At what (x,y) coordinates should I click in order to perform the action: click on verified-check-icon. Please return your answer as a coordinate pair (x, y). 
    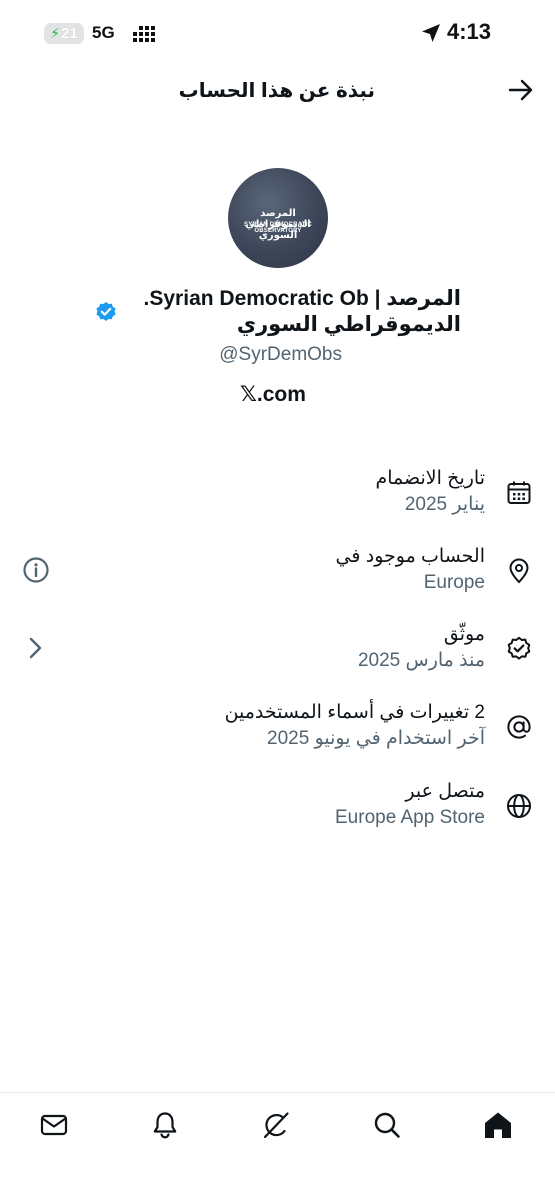
    Looking at the image, I should click on (519, 648).